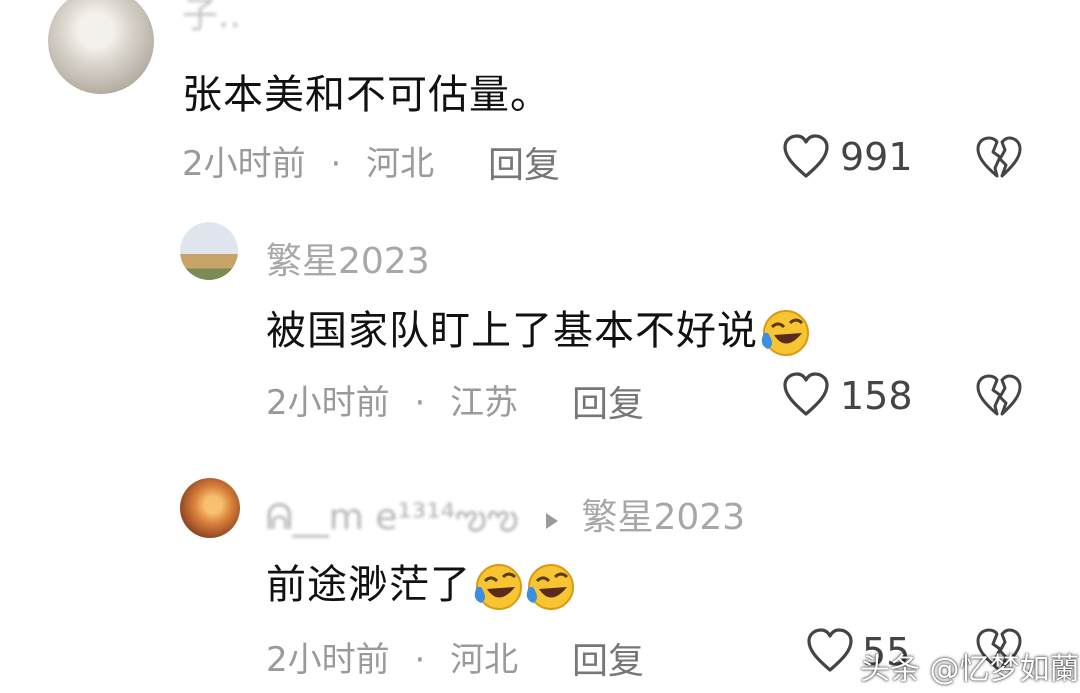 Image resolution: width=1080 pixels, height=693 pixels. What do you see at coordinates (876, 396) in the screenshot?
I see `like-count: 158` at bounding box center [876, 396].